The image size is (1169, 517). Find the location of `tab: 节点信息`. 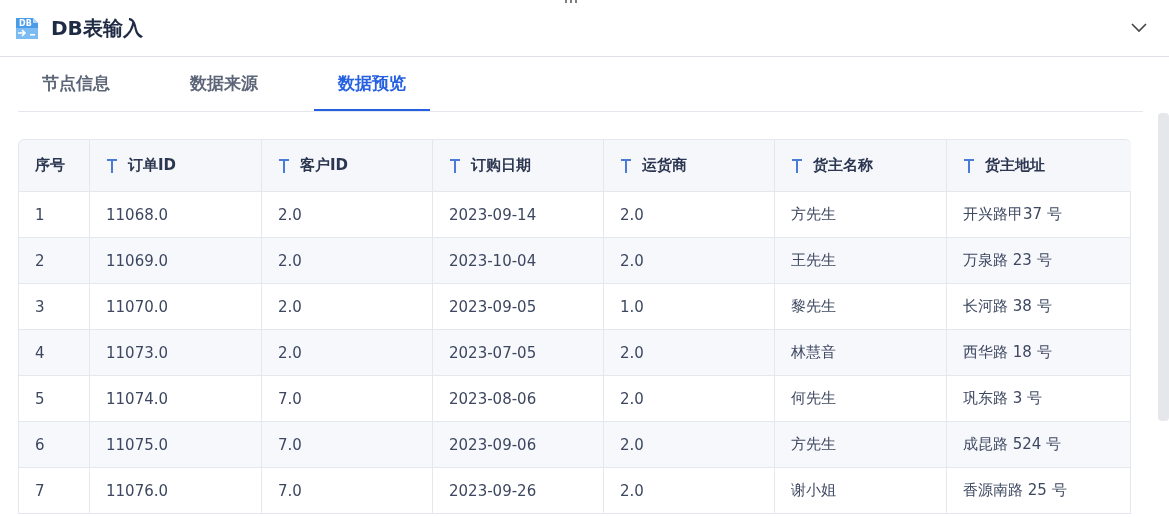

tab: 节点信息 is located at coordinates (76, 84).